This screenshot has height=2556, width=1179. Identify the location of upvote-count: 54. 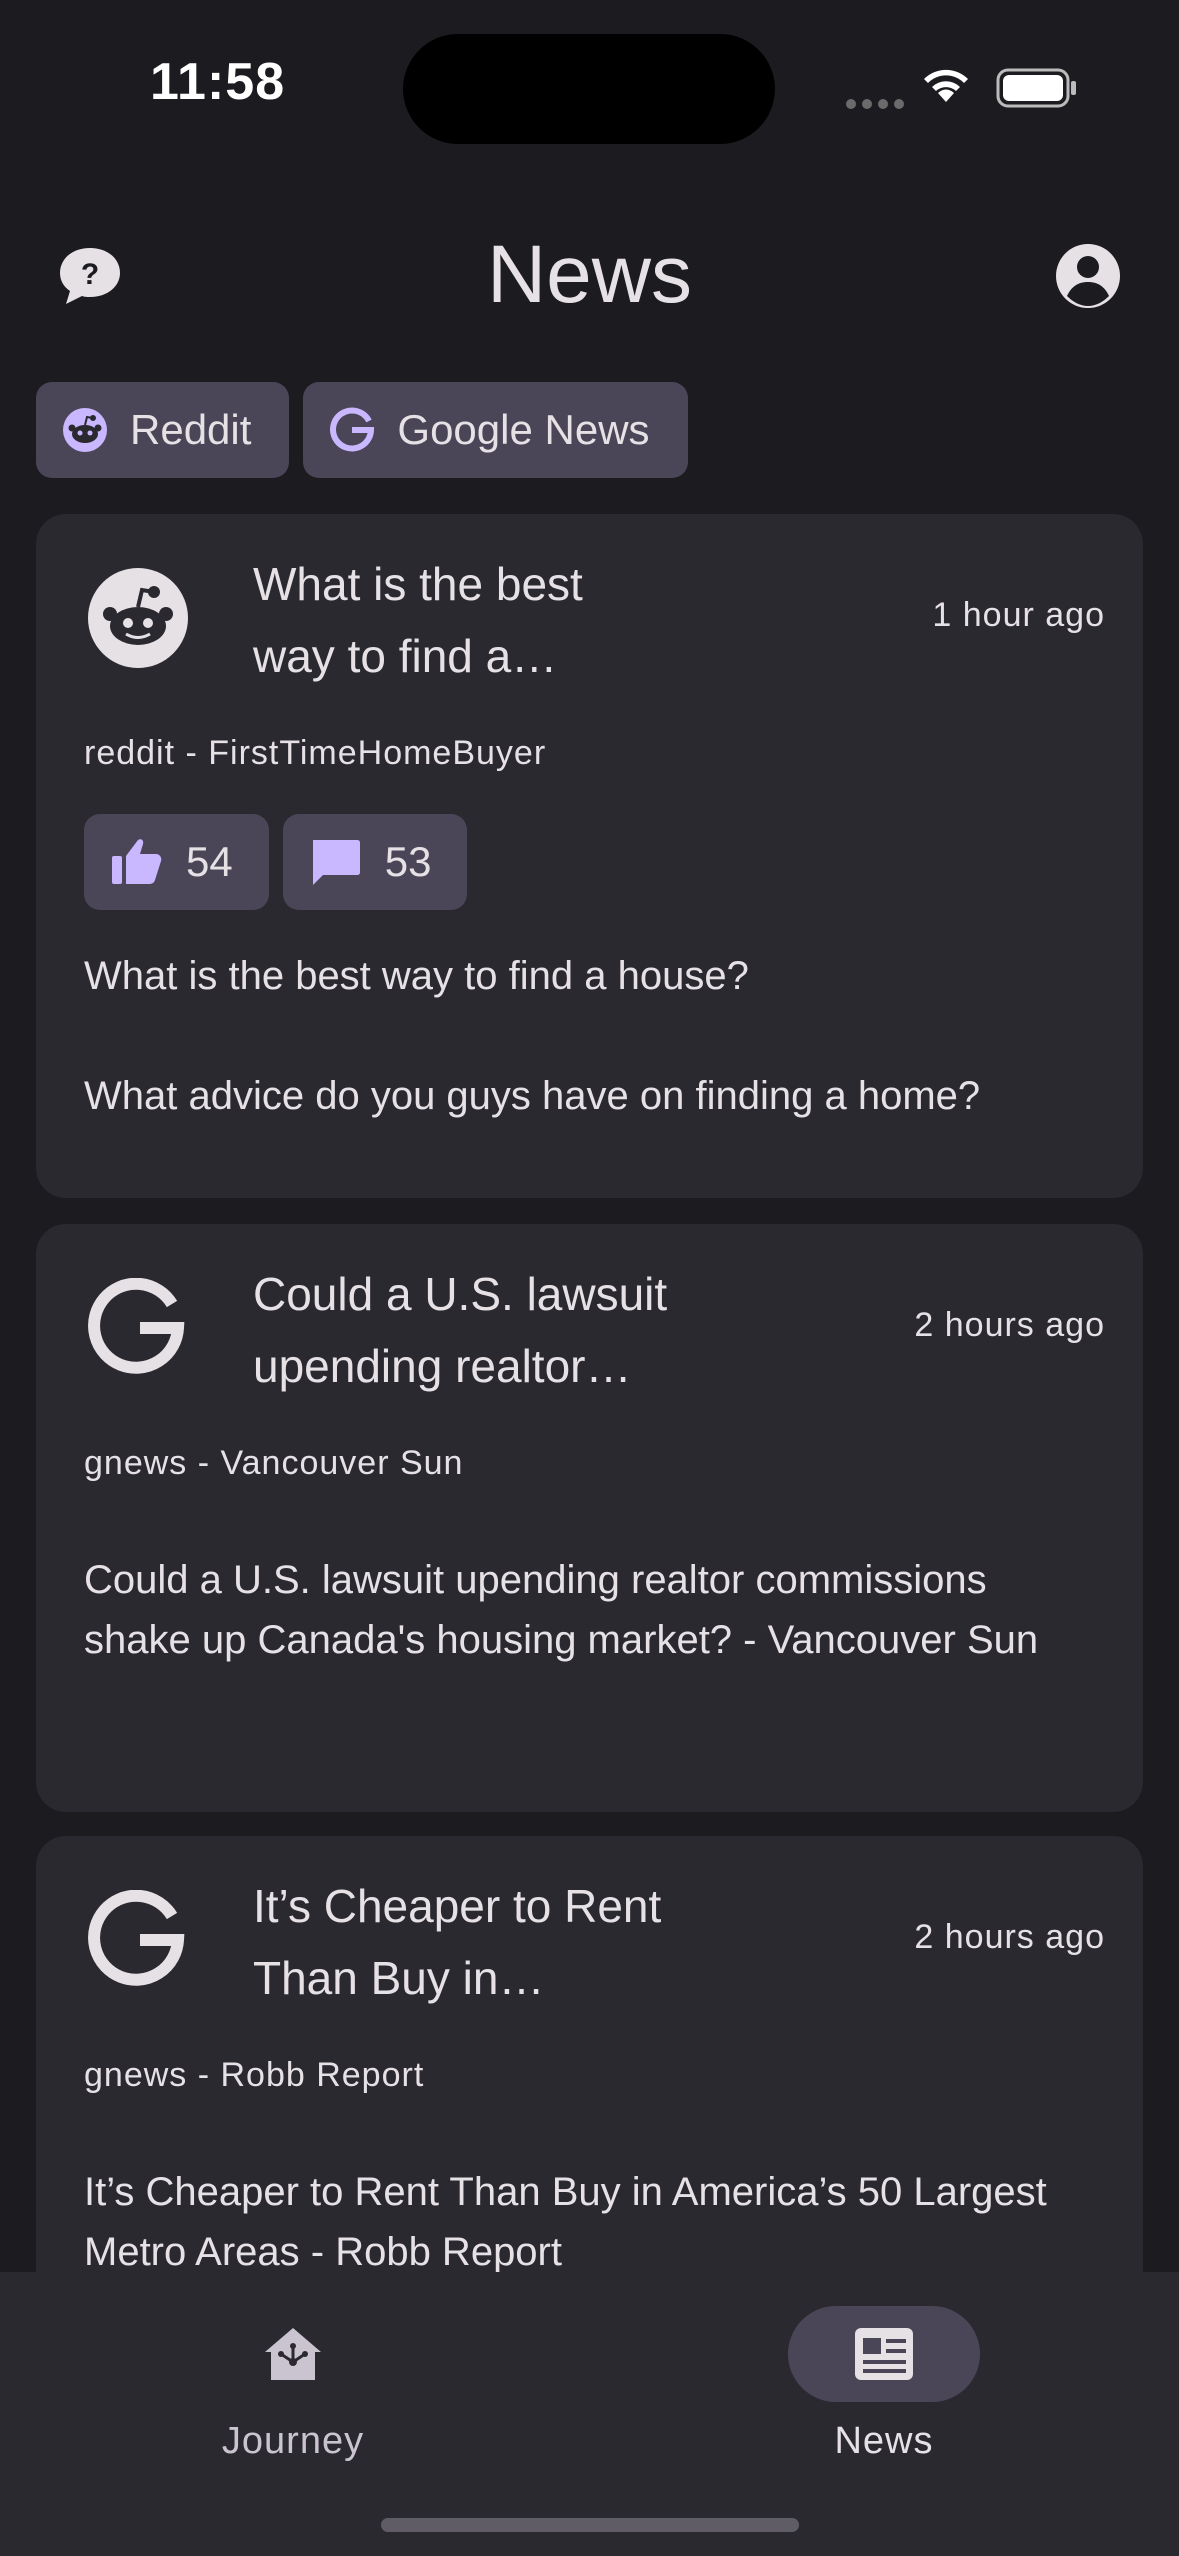
(209, 861).